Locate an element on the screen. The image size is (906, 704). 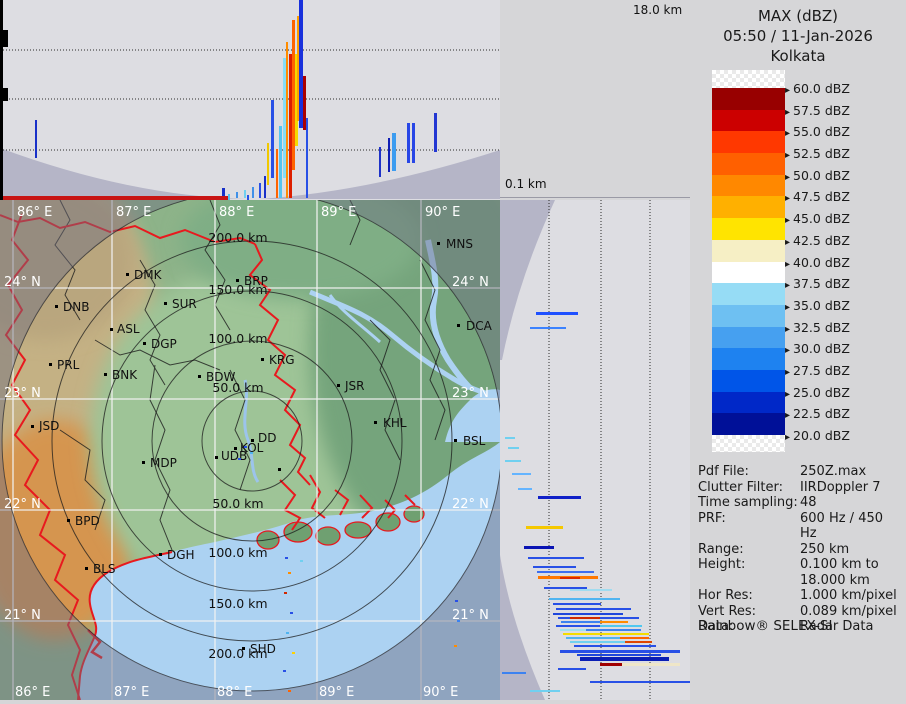
scale-tick-label: ▸ 40.0 dBZ is located at coordinates (845, 262).